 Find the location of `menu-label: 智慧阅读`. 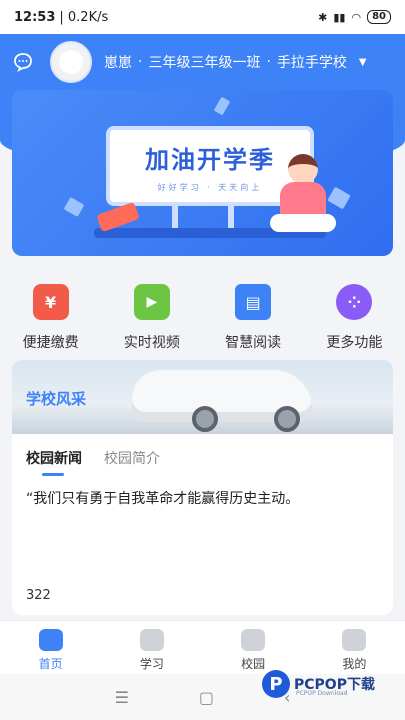

menu-label: 智慧阅读 is located at coordinates (253, 343).